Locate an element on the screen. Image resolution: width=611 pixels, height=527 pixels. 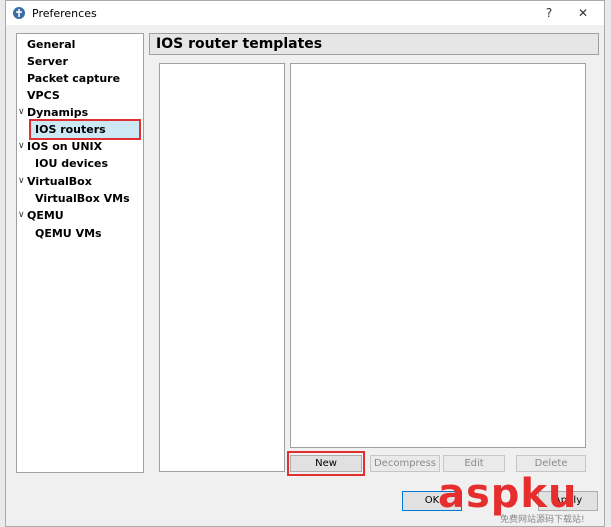
watermark-subtext: 免费网站源码下载站! is located at coordinates (542, 520).